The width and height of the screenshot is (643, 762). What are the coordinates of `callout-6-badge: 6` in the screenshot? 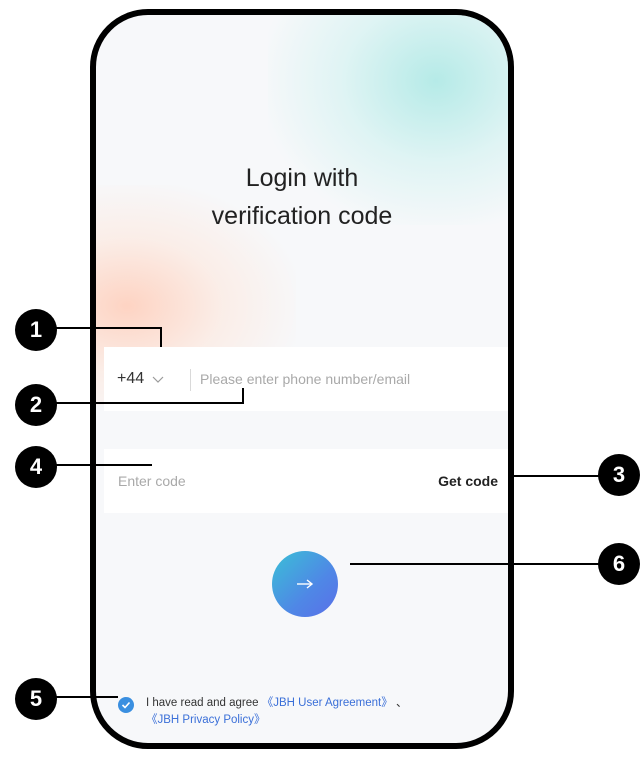 It's located at (619, 564).